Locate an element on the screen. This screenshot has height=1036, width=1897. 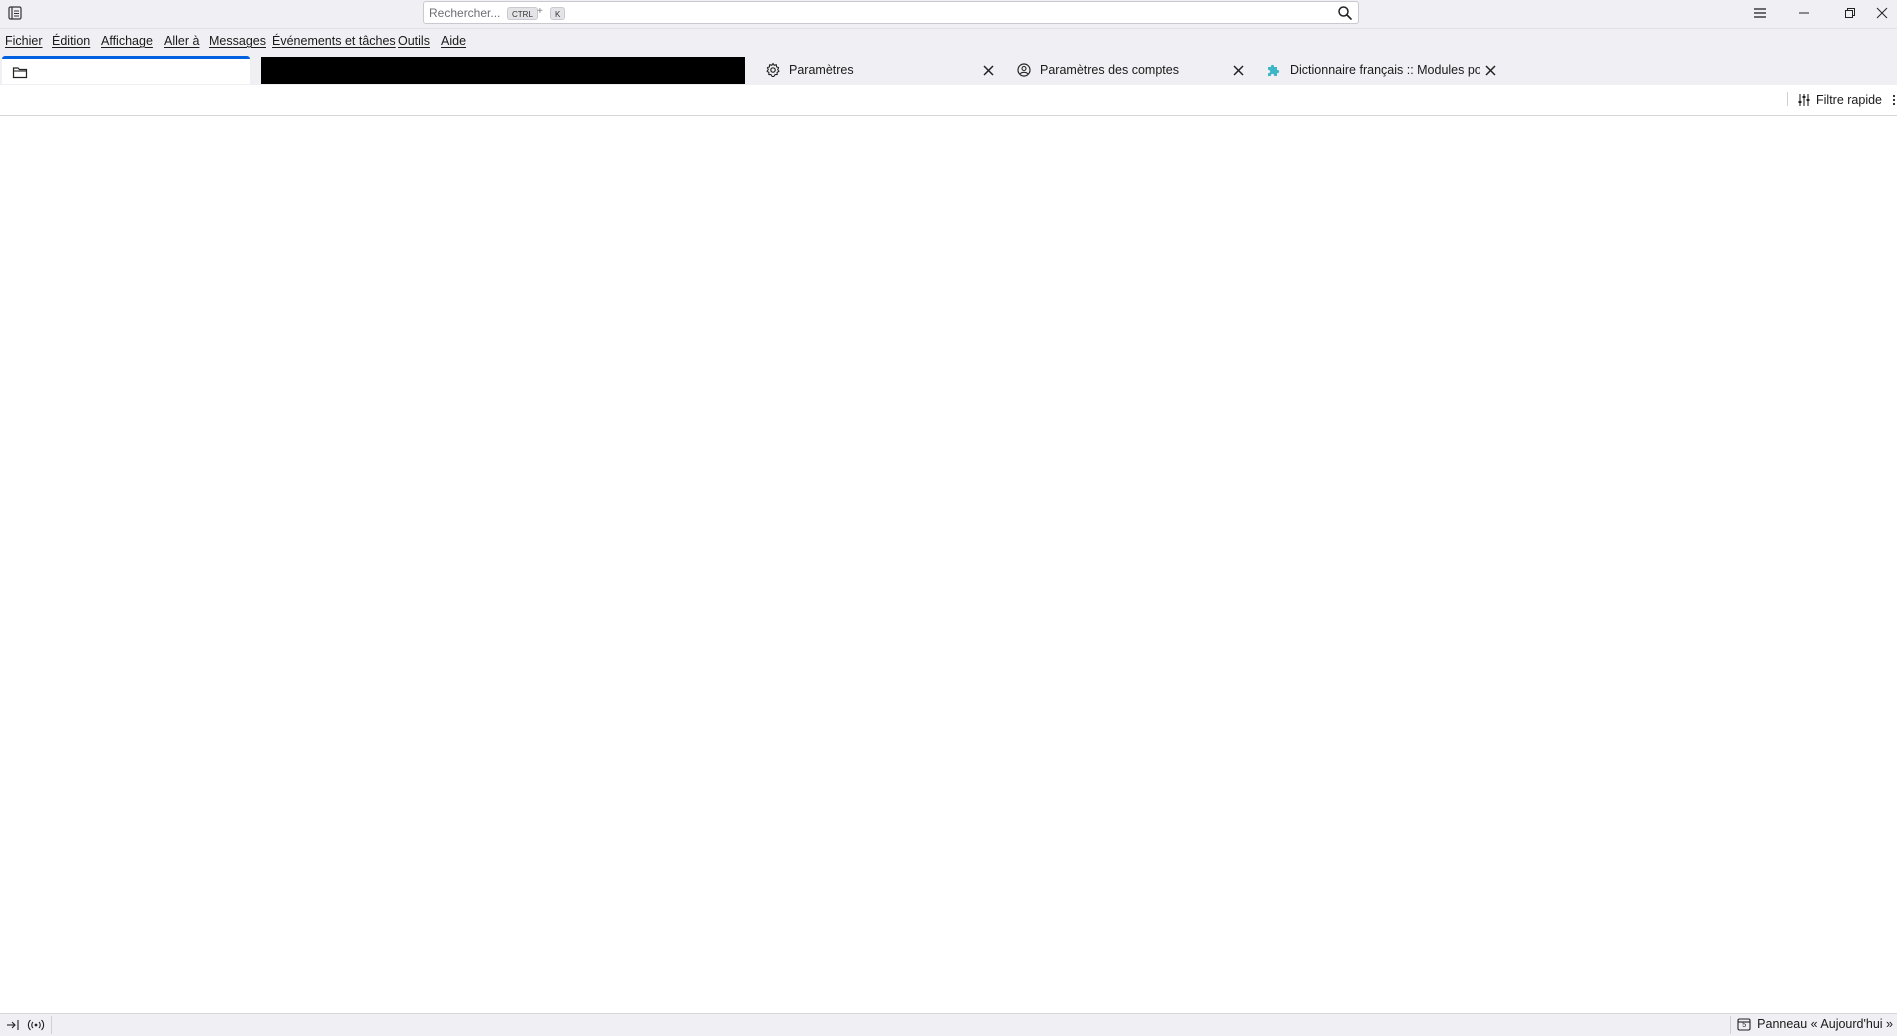
tab-redacted is located at coordinates (503, 70).